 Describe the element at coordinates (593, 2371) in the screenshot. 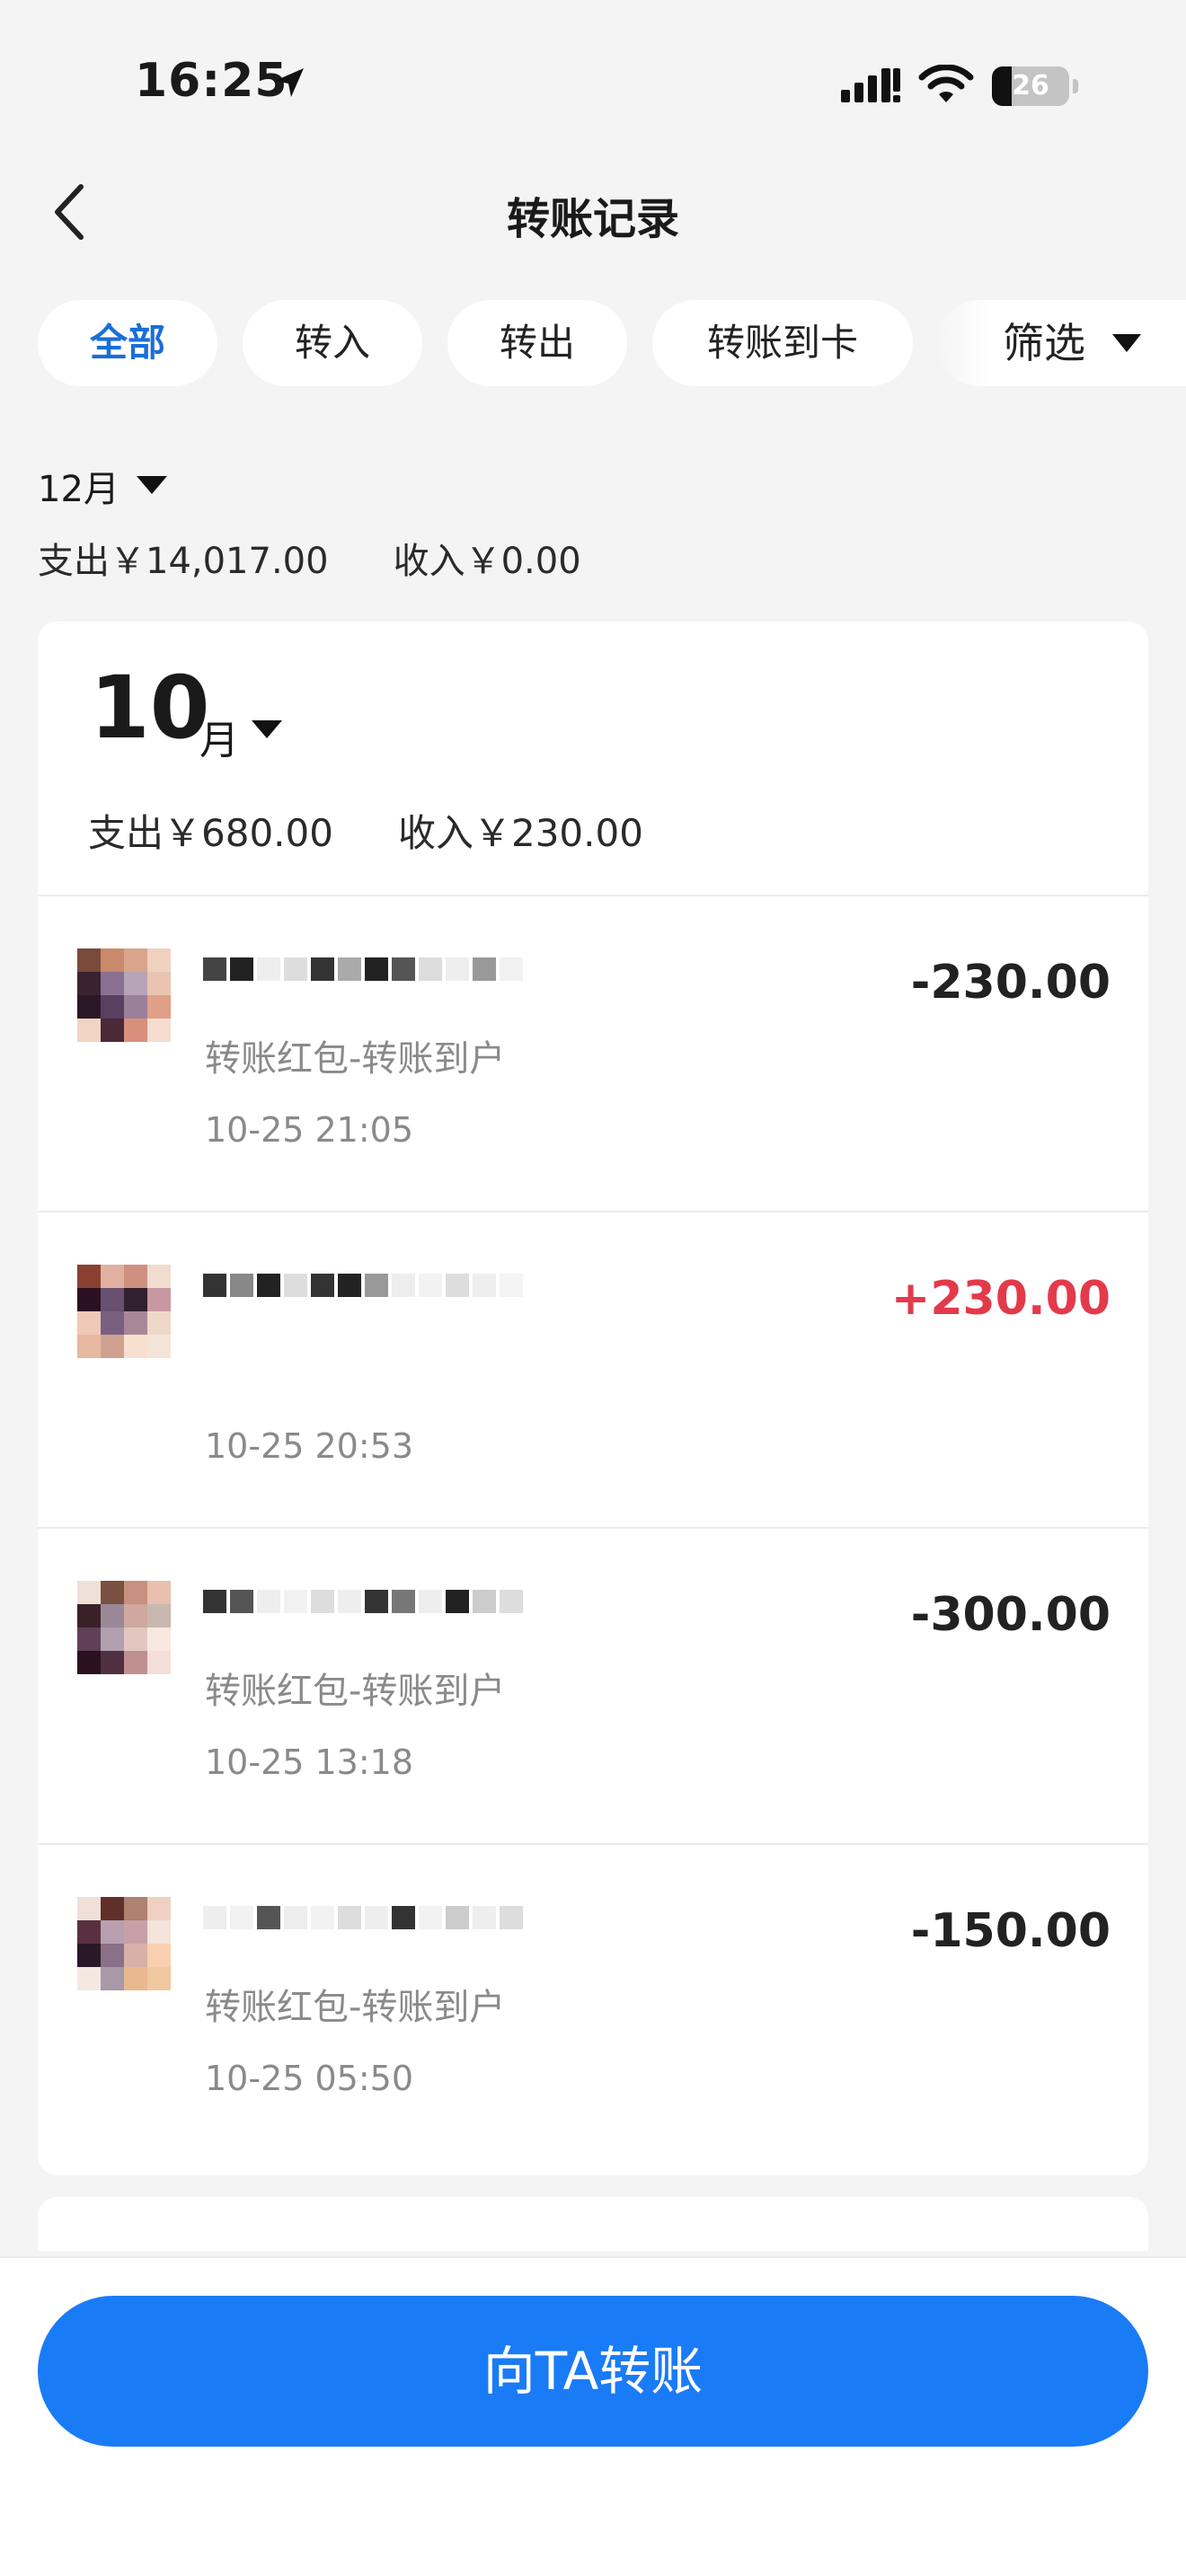

I see `transfer-to-them-button: 向TA转账` at that location.